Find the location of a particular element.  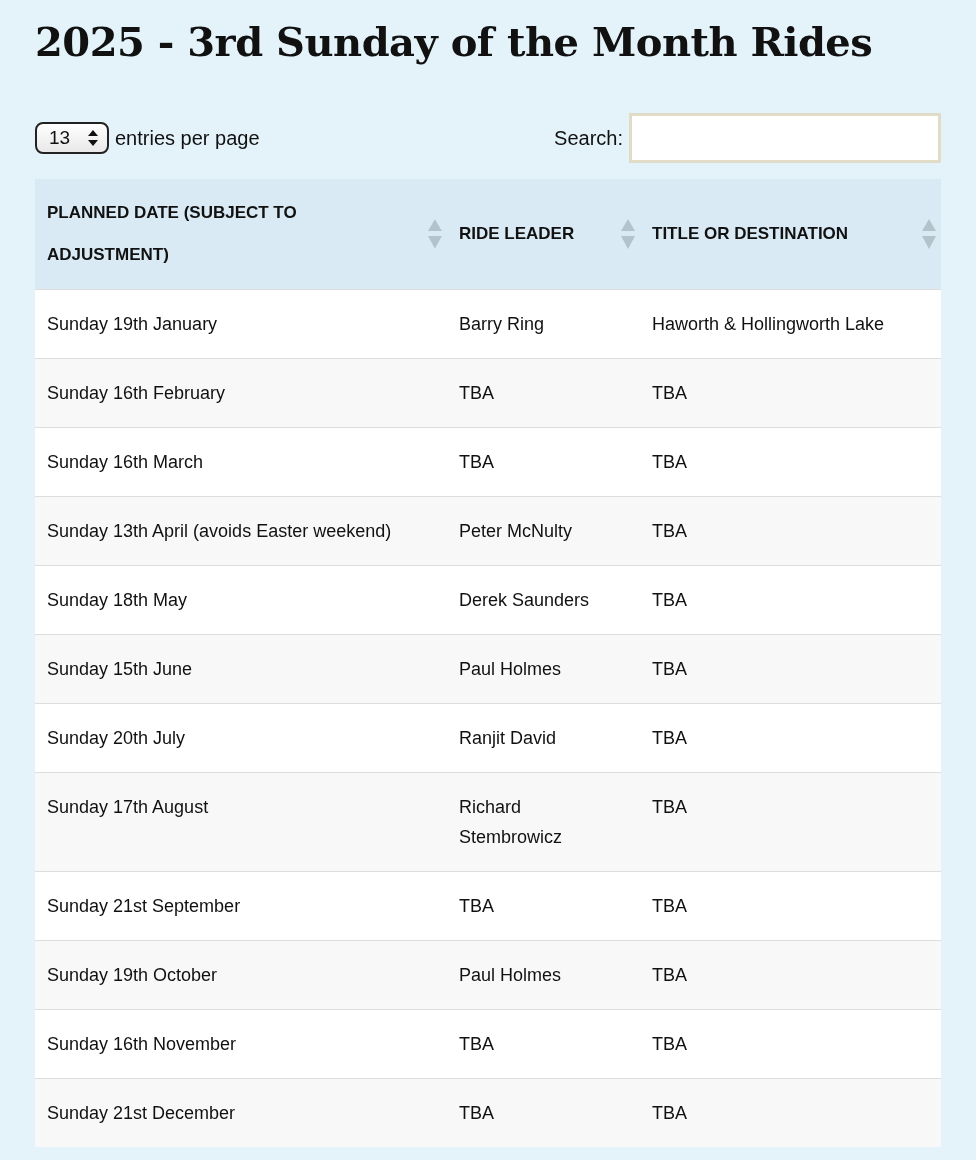

search-field is located at coordinates (785, 138).